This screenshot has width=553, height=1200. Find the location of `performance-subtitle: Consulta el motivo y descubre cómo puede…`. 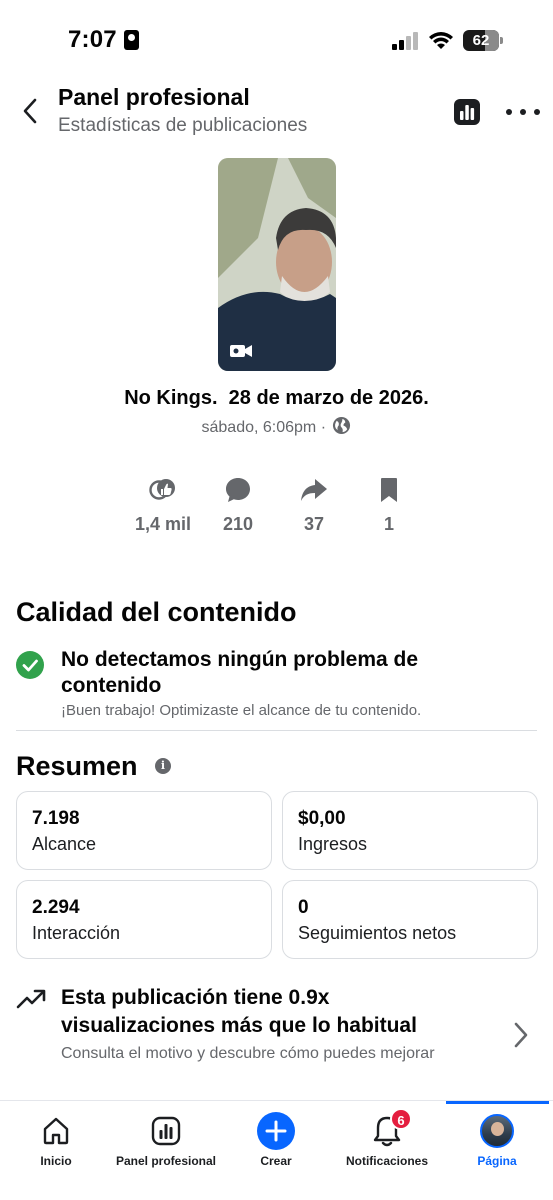

performance-subtitle: Consulta el motivo y descubre cómo puede… is located at coordinates (248, 1053).